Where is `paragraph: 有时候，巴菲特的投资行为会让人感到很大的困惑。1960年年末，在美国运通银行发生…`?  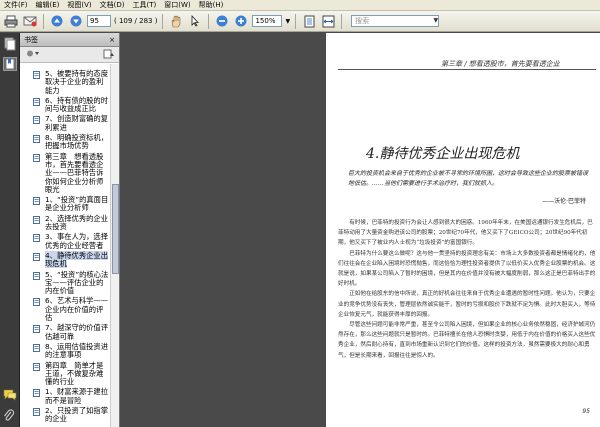 paragraph: 有时候，巴菲特的投资行为会让人感到很大的困惑。1960年年末，在美国运通银行发生… is located at coordinates (465, 233).